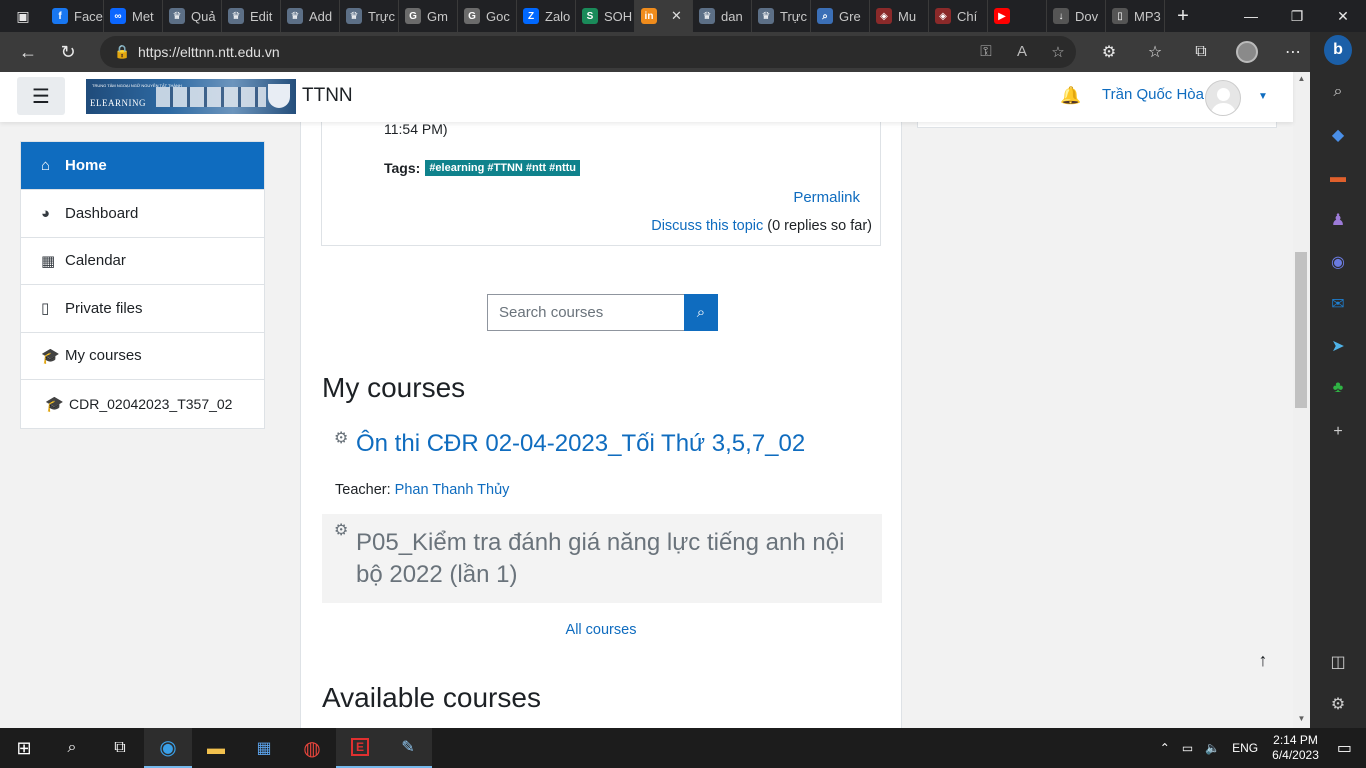 The width and height of the screenshot is (1366, 768). I want to click on scrollbar-thumb, so click(1301, 330).